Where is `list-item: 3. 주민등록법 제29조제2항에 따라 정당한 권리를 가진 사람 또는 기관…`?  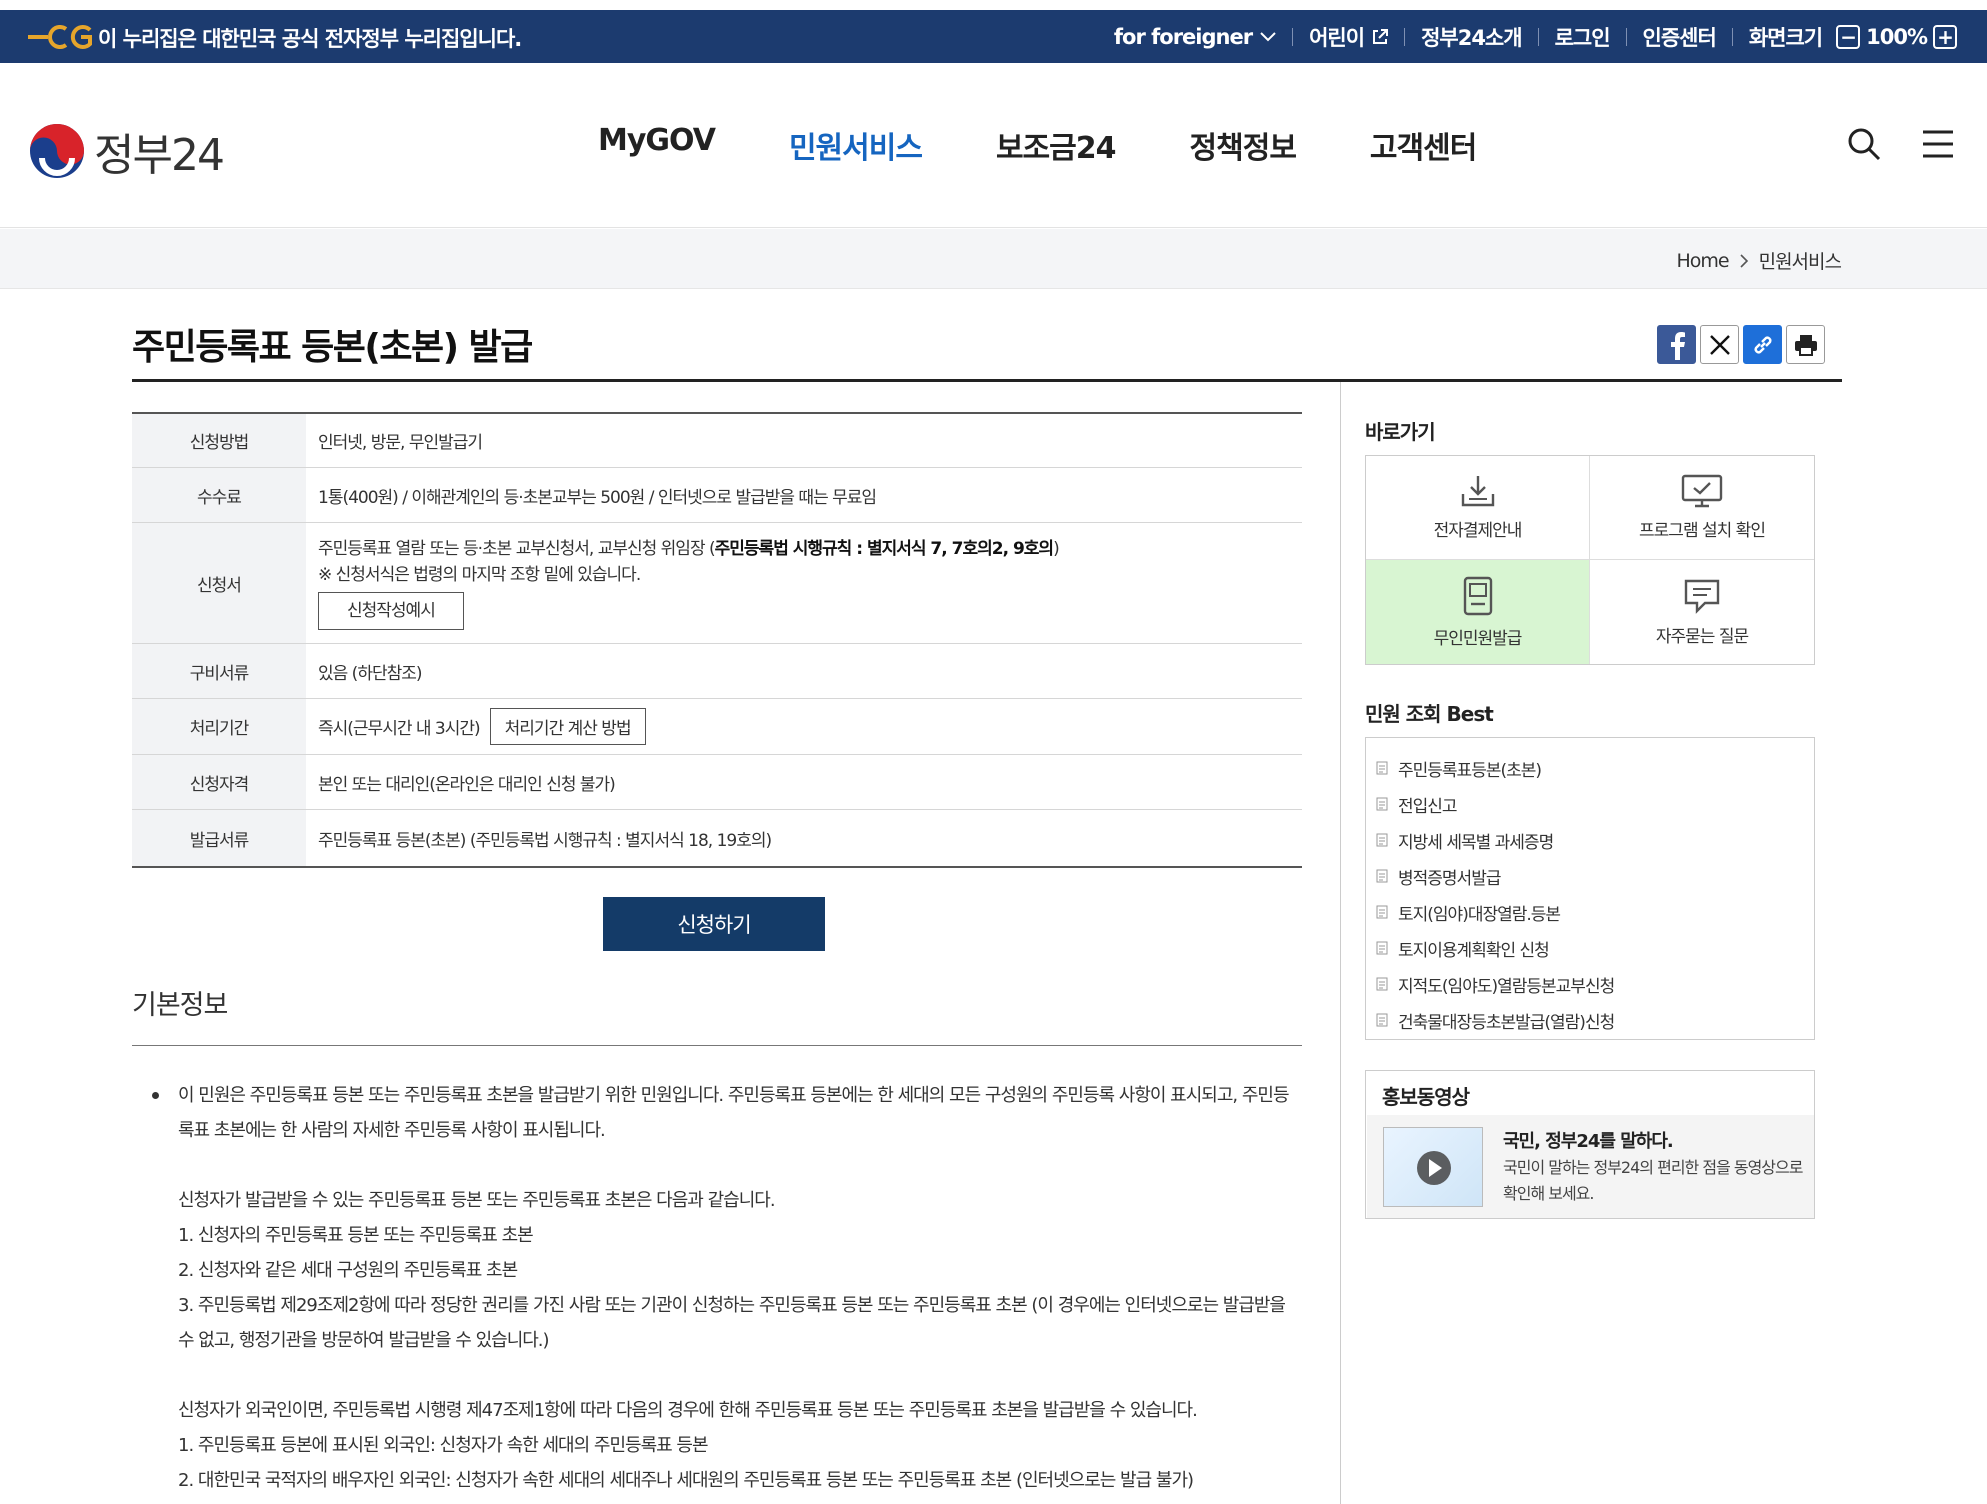 list-item: 3. 주민등록법 제29조제2항에 따라 정당한 권리를 가진 사람 또는 기관… is located at coordinates (732, 1323).